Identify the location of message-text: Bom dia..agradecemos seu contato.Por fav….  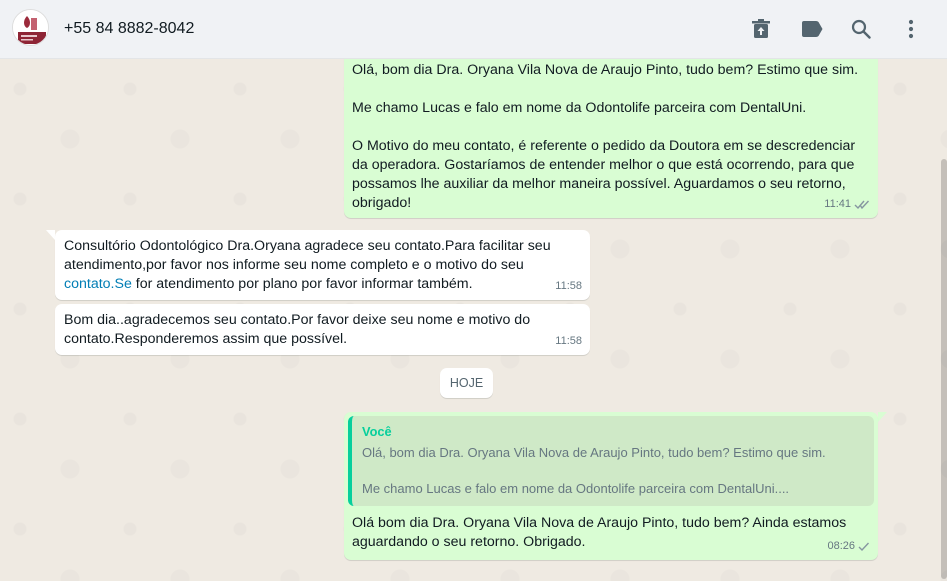
(299, 329).